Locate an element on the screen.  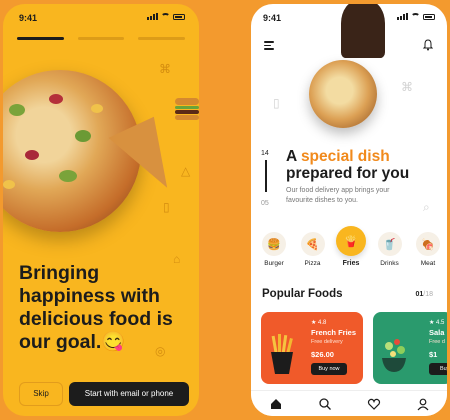
bottom-tab-bar is located at coordinates (349, 403).